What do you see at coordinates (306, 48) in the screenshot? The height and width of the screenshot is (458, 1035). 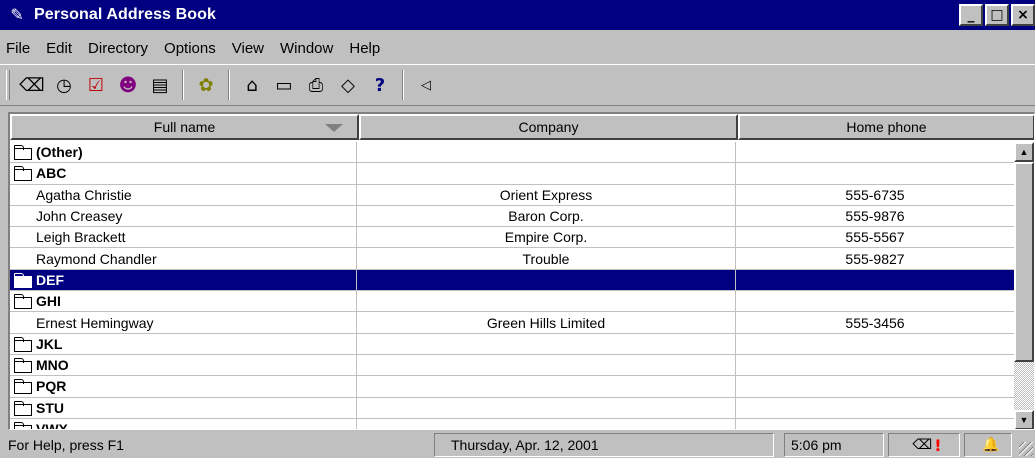 I see `menu-window: Window` at bounding box center [306, 48].